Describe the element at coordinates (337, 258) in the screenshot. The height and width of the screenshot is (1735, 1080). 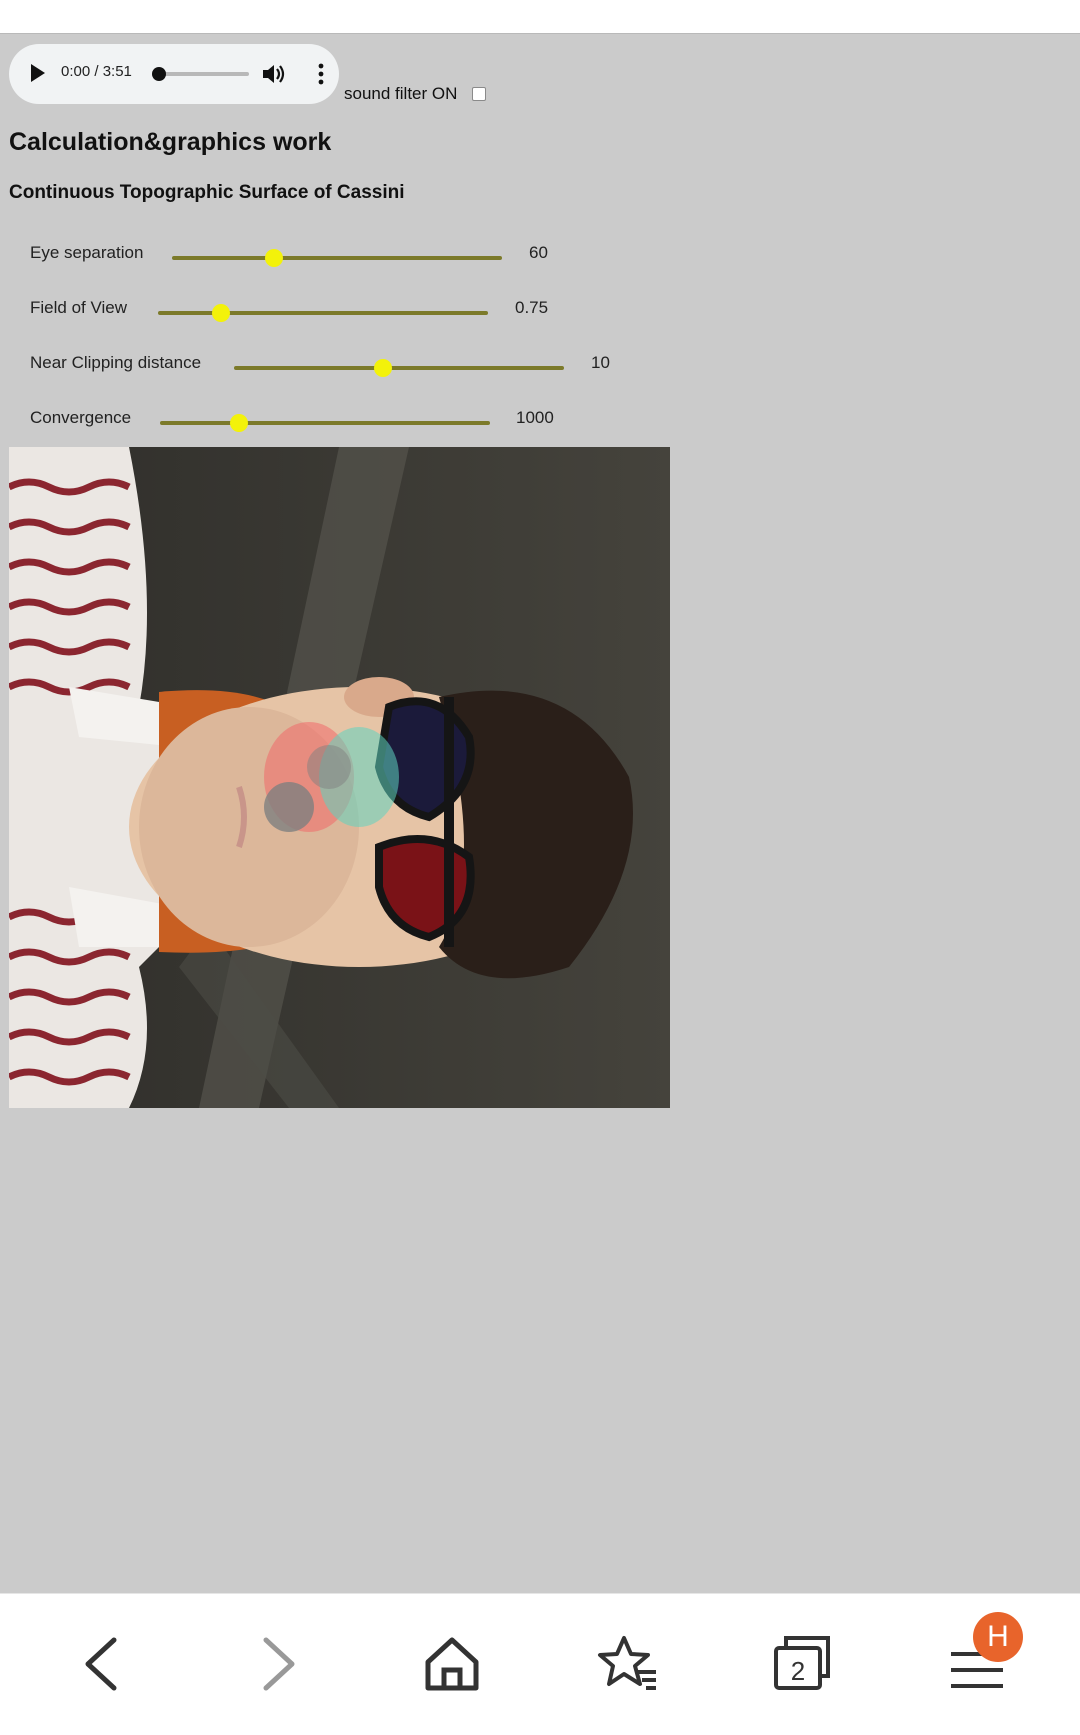
I see `eye-separation-slider` at that location.